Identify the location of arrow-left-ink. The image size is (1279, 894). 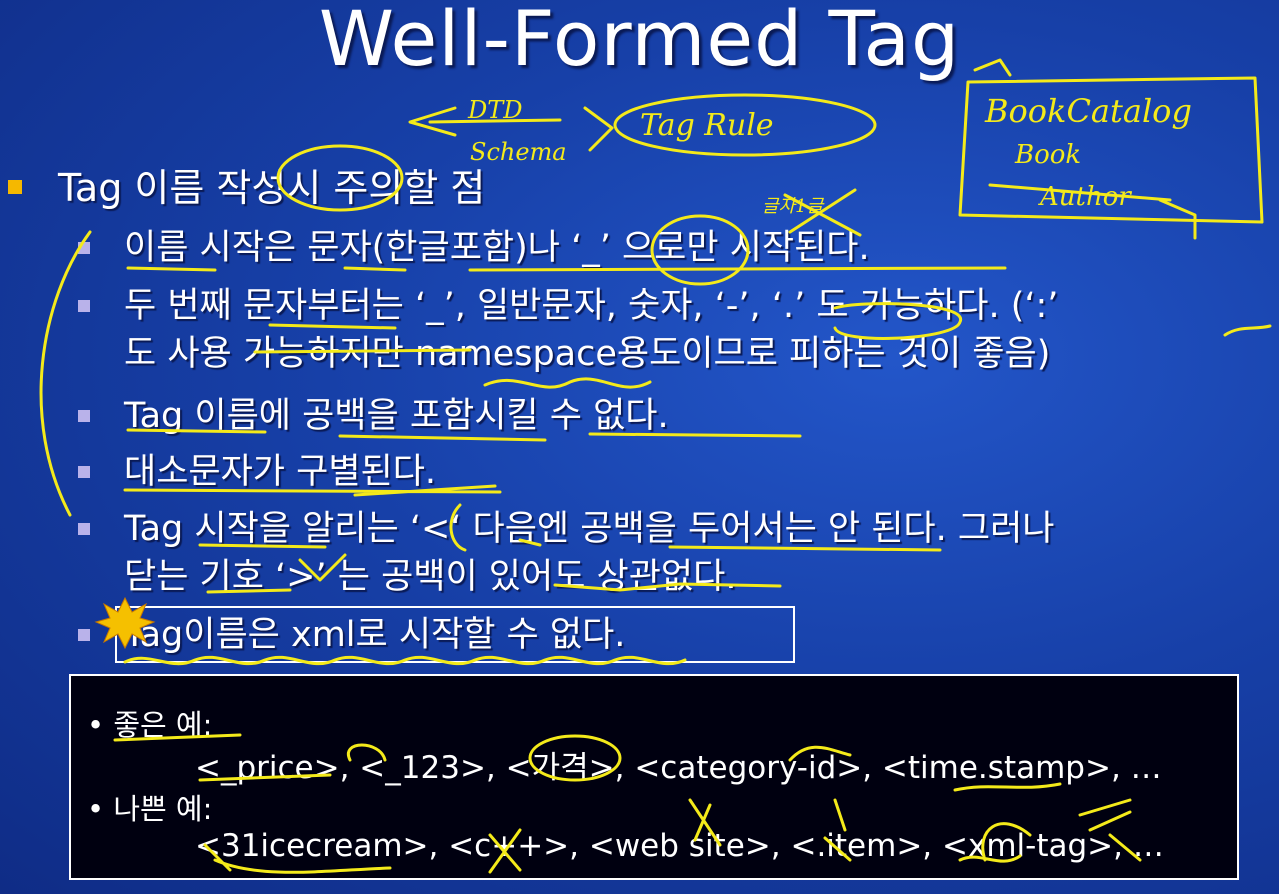
(485, 121).